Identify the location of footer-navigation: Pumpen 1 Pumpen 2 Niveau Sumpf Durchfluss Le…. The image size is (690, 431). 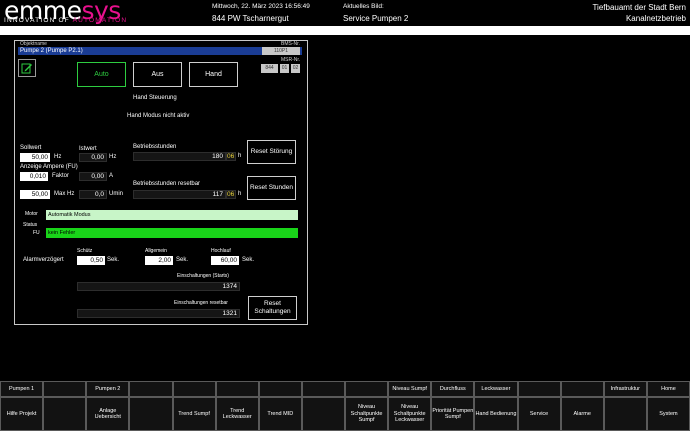
(345, 406).